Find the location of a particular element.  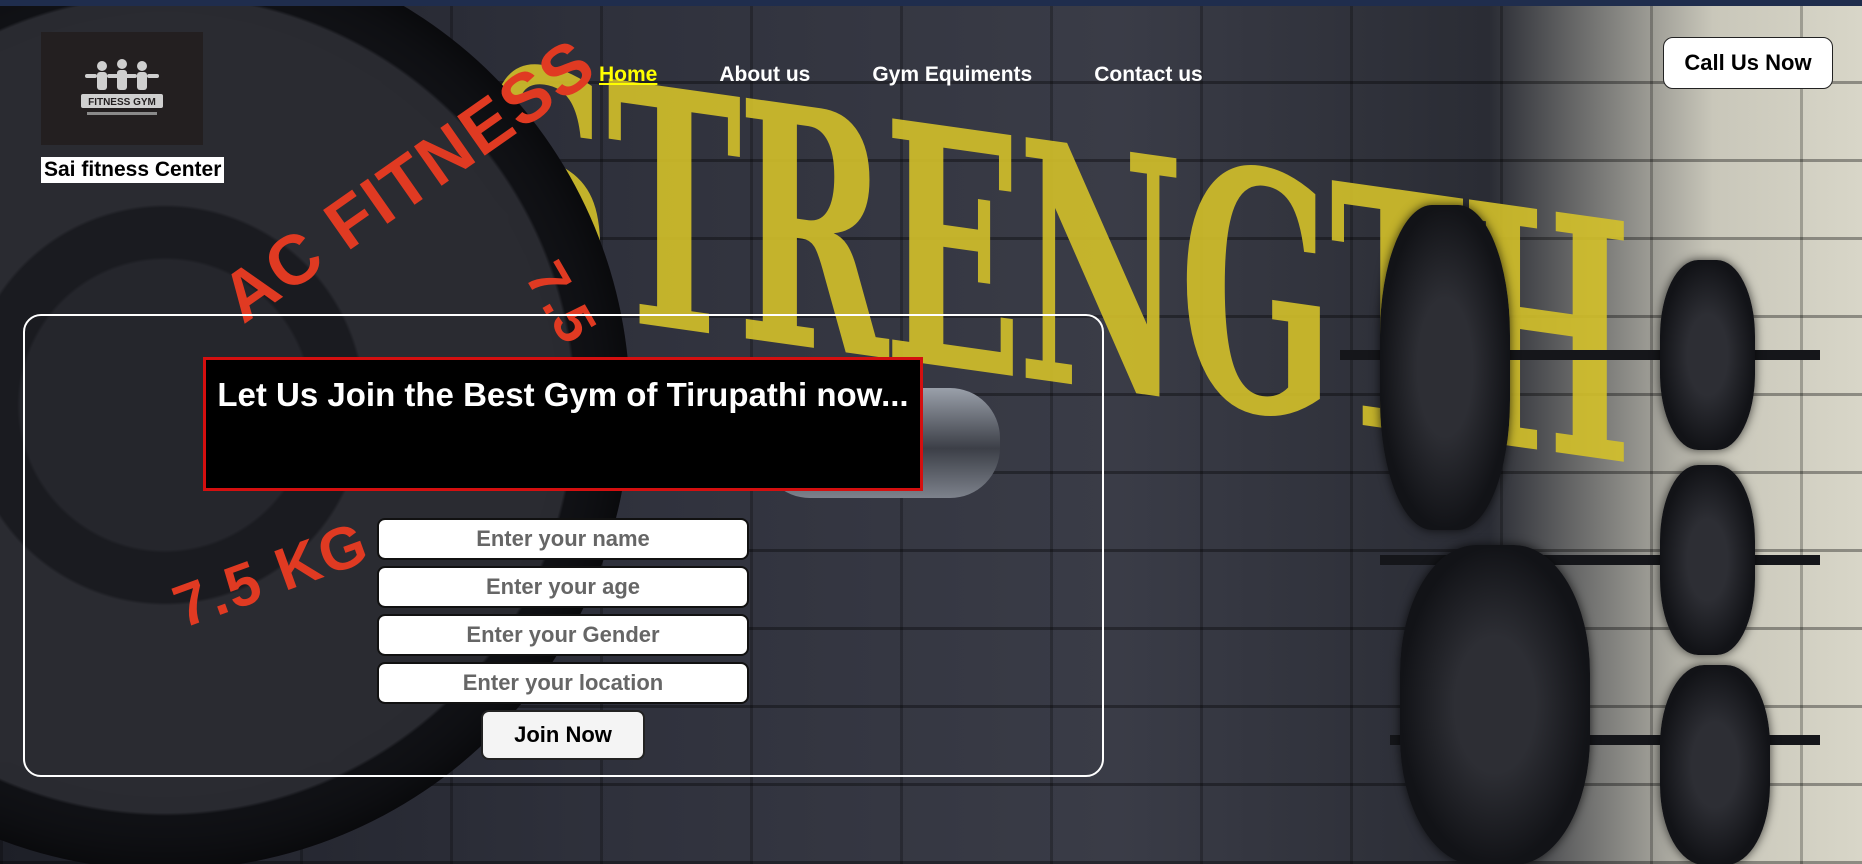

nav-item-gym-equipments: Gym Equiments is located at coordinates (952, 75).